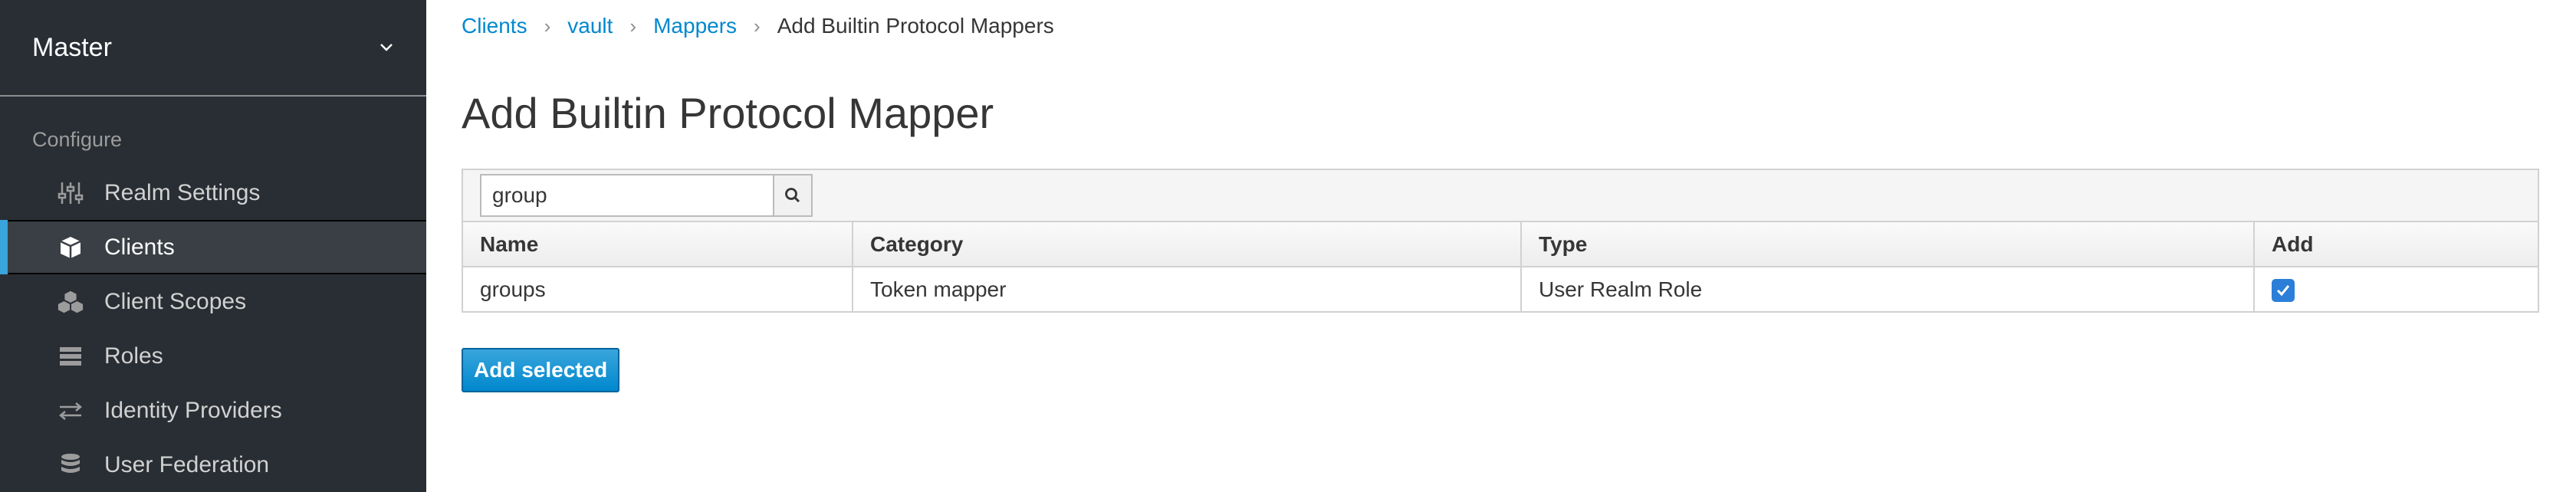 The height and width of the screenshot is (492, 2576). I want to click on page-title: Add Builtin Protocol Mapper, so click(728, 113).